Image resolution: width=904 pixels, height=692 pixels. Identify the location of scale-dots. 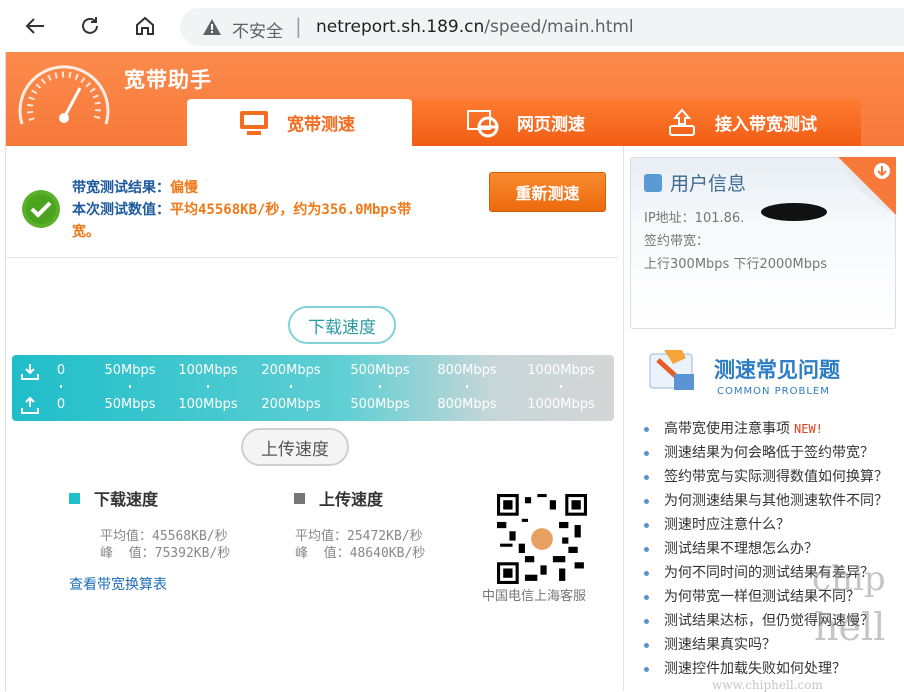
(313, 387).